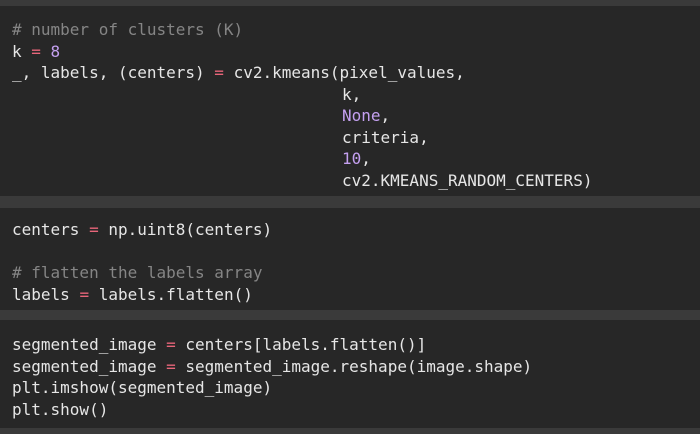 The image size is (700, 434). I want to click on code-line: k = 8, so click(356, 52).